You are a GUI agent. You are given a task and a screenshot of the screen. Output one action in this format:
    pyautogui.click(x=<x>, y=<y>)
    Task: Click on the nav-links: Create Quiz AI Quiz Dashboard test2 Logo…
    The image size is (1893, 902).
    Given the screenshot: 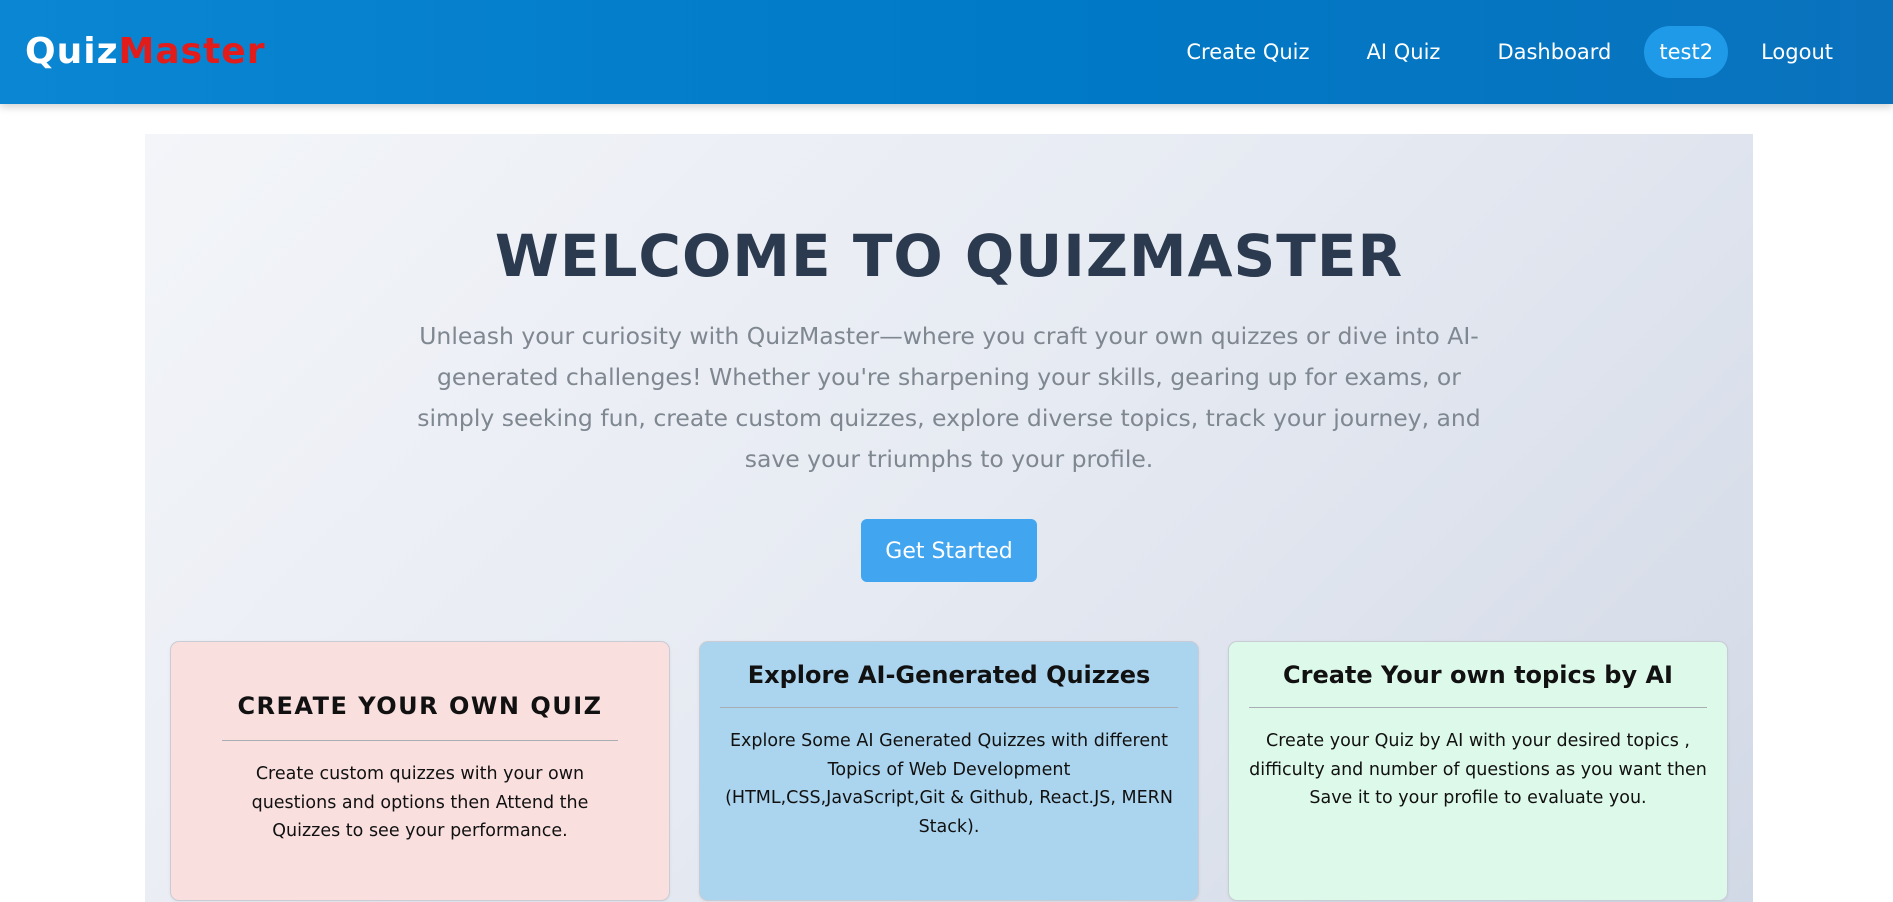 What is the action you would take?
    pyautogui.click(x=1505, y=52)
    